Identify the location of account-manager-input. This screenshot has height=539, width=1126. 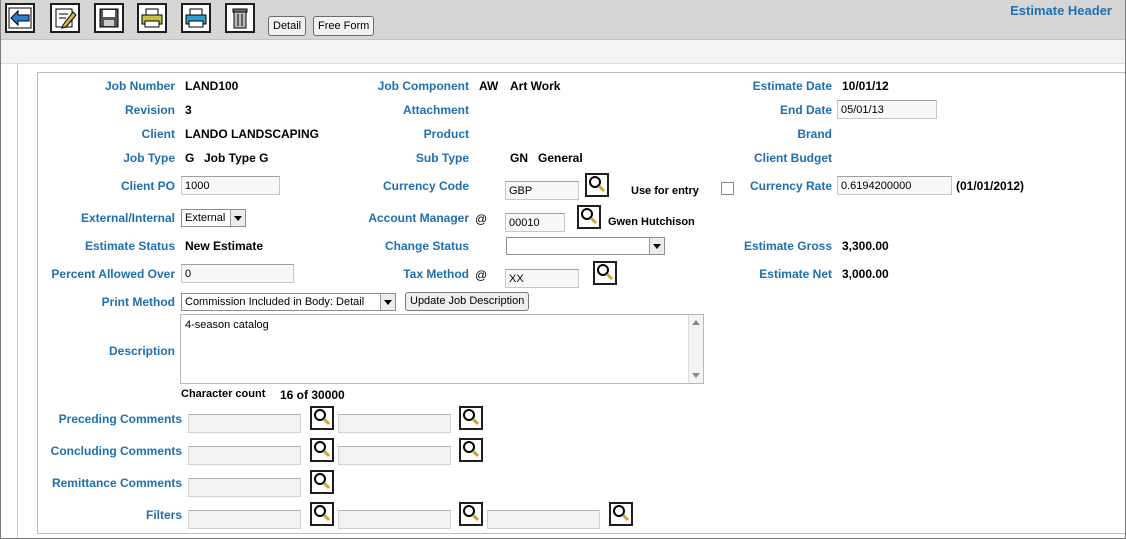
(535, 222).